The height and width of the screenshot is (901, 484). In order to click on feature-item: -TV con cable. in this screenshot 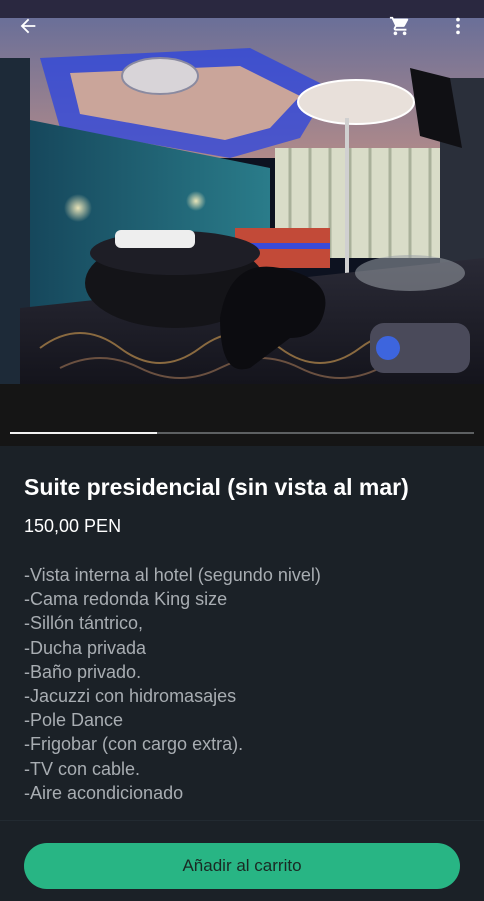, I will do `click(82, 768)`.